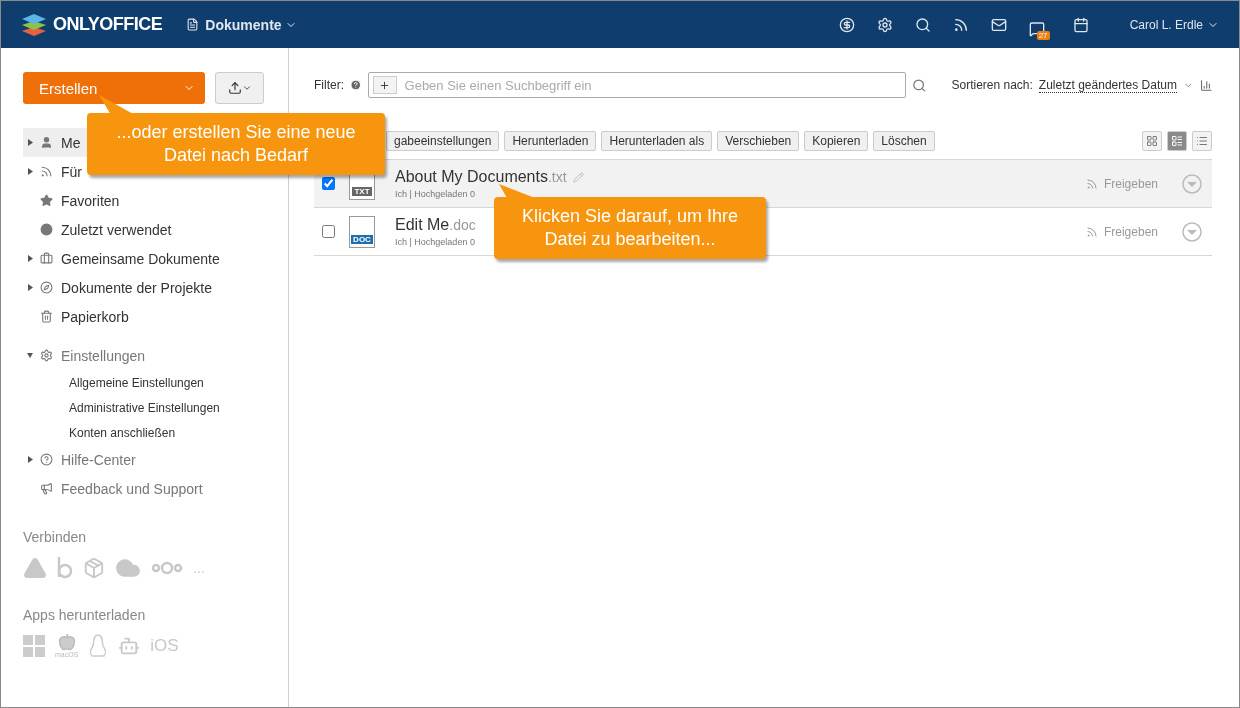 This screenshot has width=1240, height=708. I want to click on file-icon: DOC, so click(362, 231).